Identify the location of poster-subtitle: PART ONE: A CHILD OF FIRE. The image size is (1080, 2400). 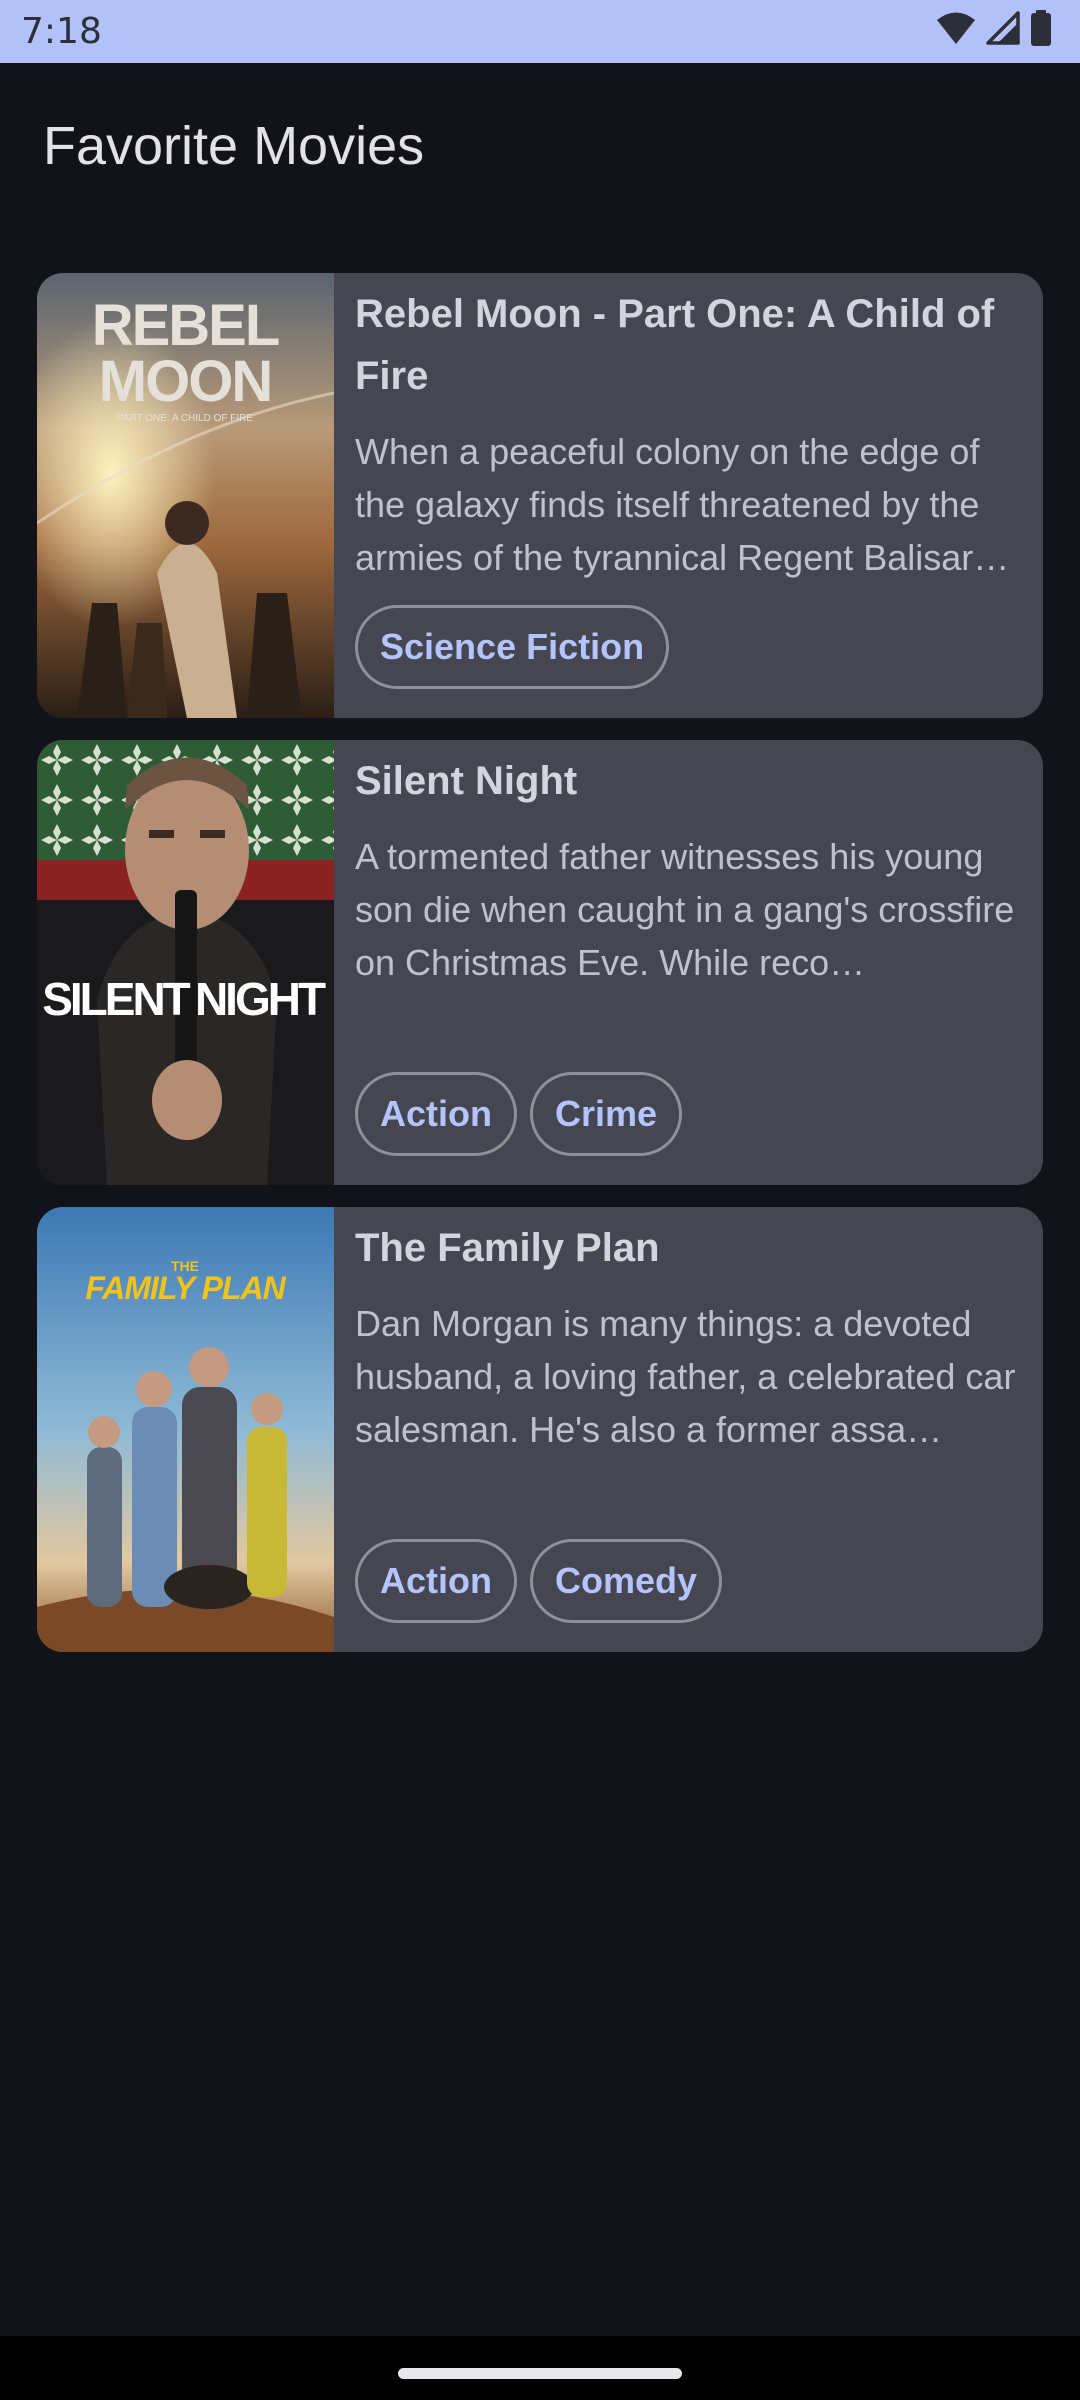
(185, 418).